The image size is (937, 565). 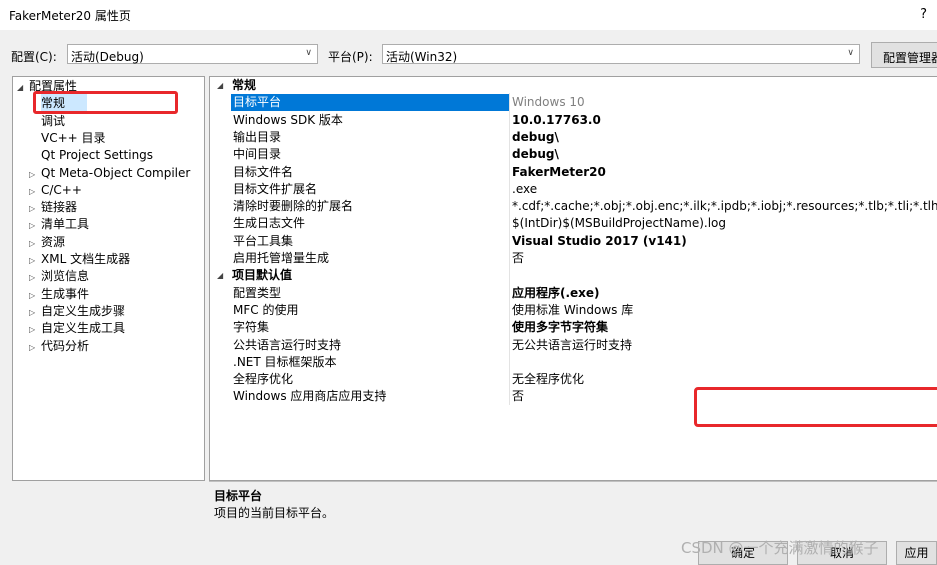 I want to click on tree-item: ▷ C/C++, so click(x=55, y=190).